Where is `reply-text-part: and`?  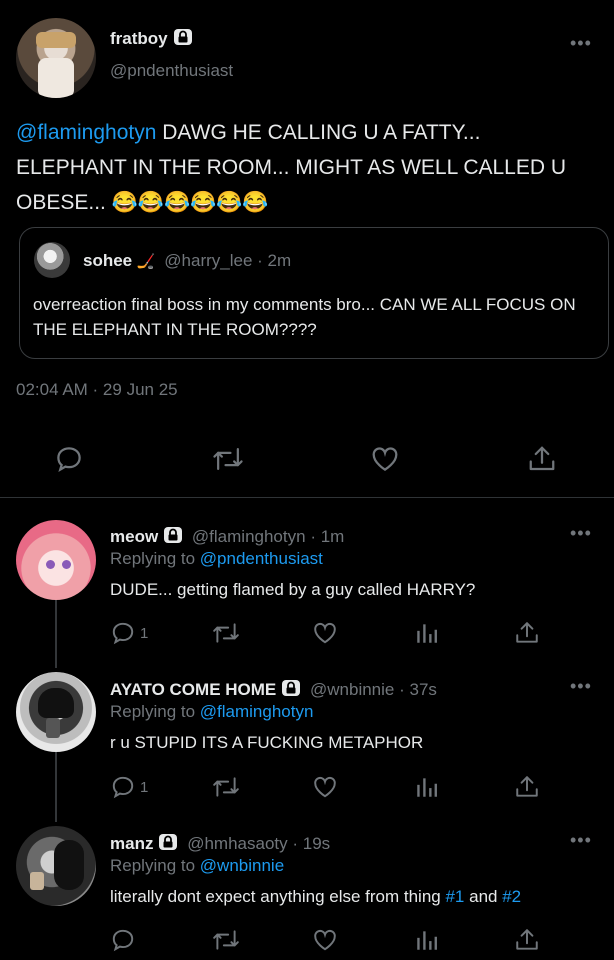
reply-text-part: and is located at coordinates (483, 896).